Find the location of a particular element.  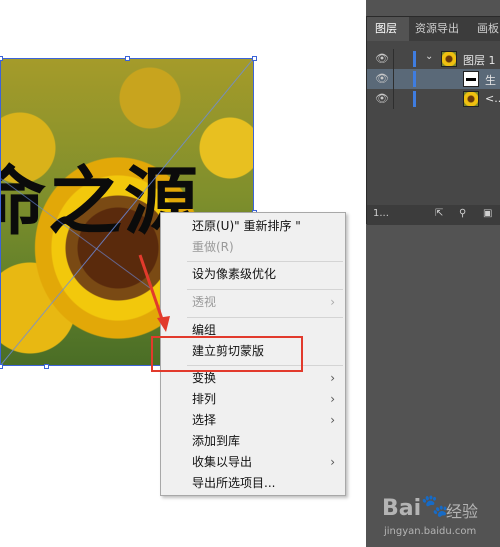

tab-layers: 图层 is located at coordinates (388, 29).